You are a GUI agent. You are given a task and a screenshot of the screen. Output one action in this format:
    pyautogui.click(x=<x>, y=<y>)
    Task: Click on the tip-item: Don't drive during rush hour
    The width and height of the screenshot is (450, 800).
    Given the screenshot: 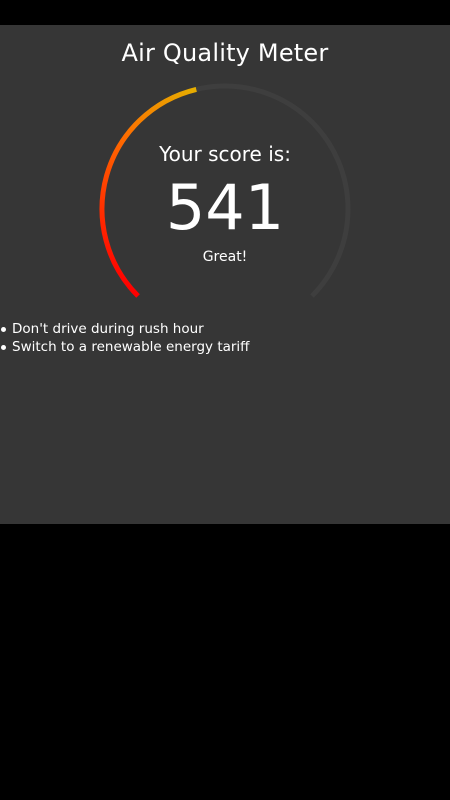 What is the action you would take?
    pyautogui.click(x=220, y=329)
    